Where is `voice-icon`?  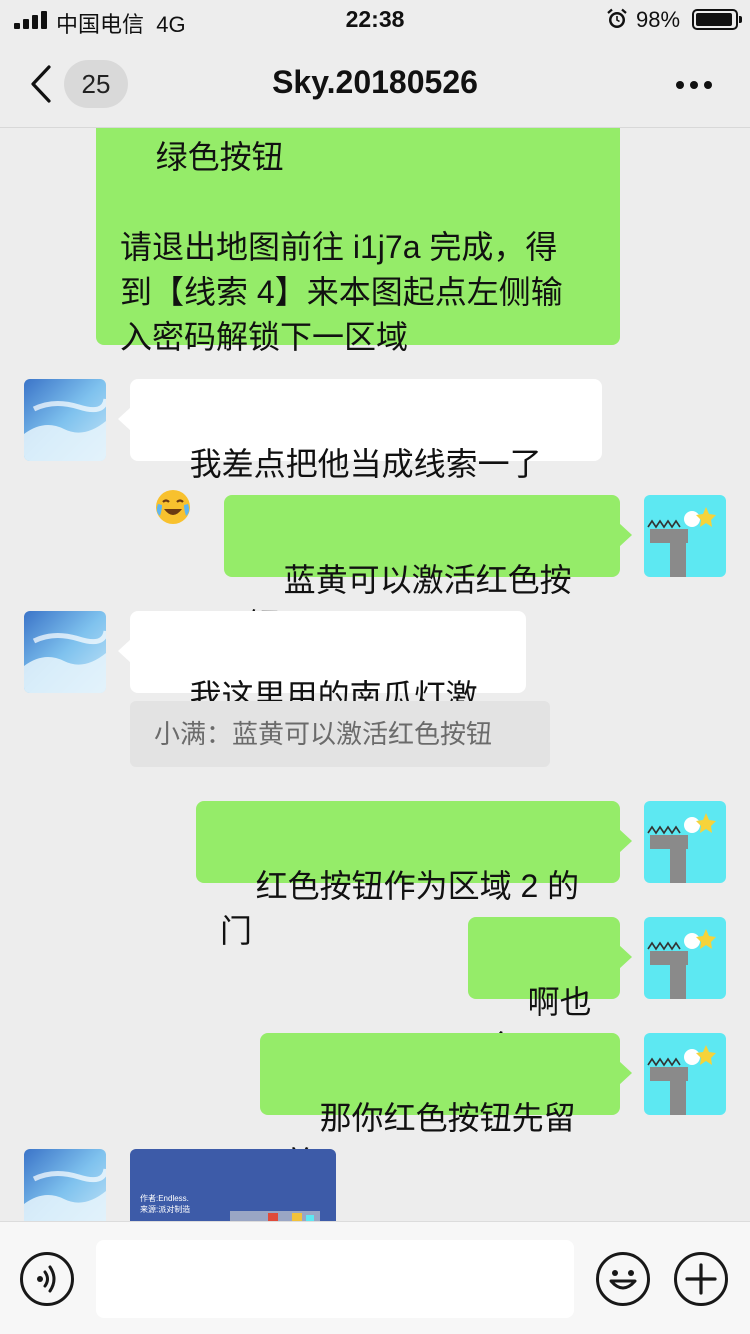 voice-icon is located at coordinates (46, 1279).